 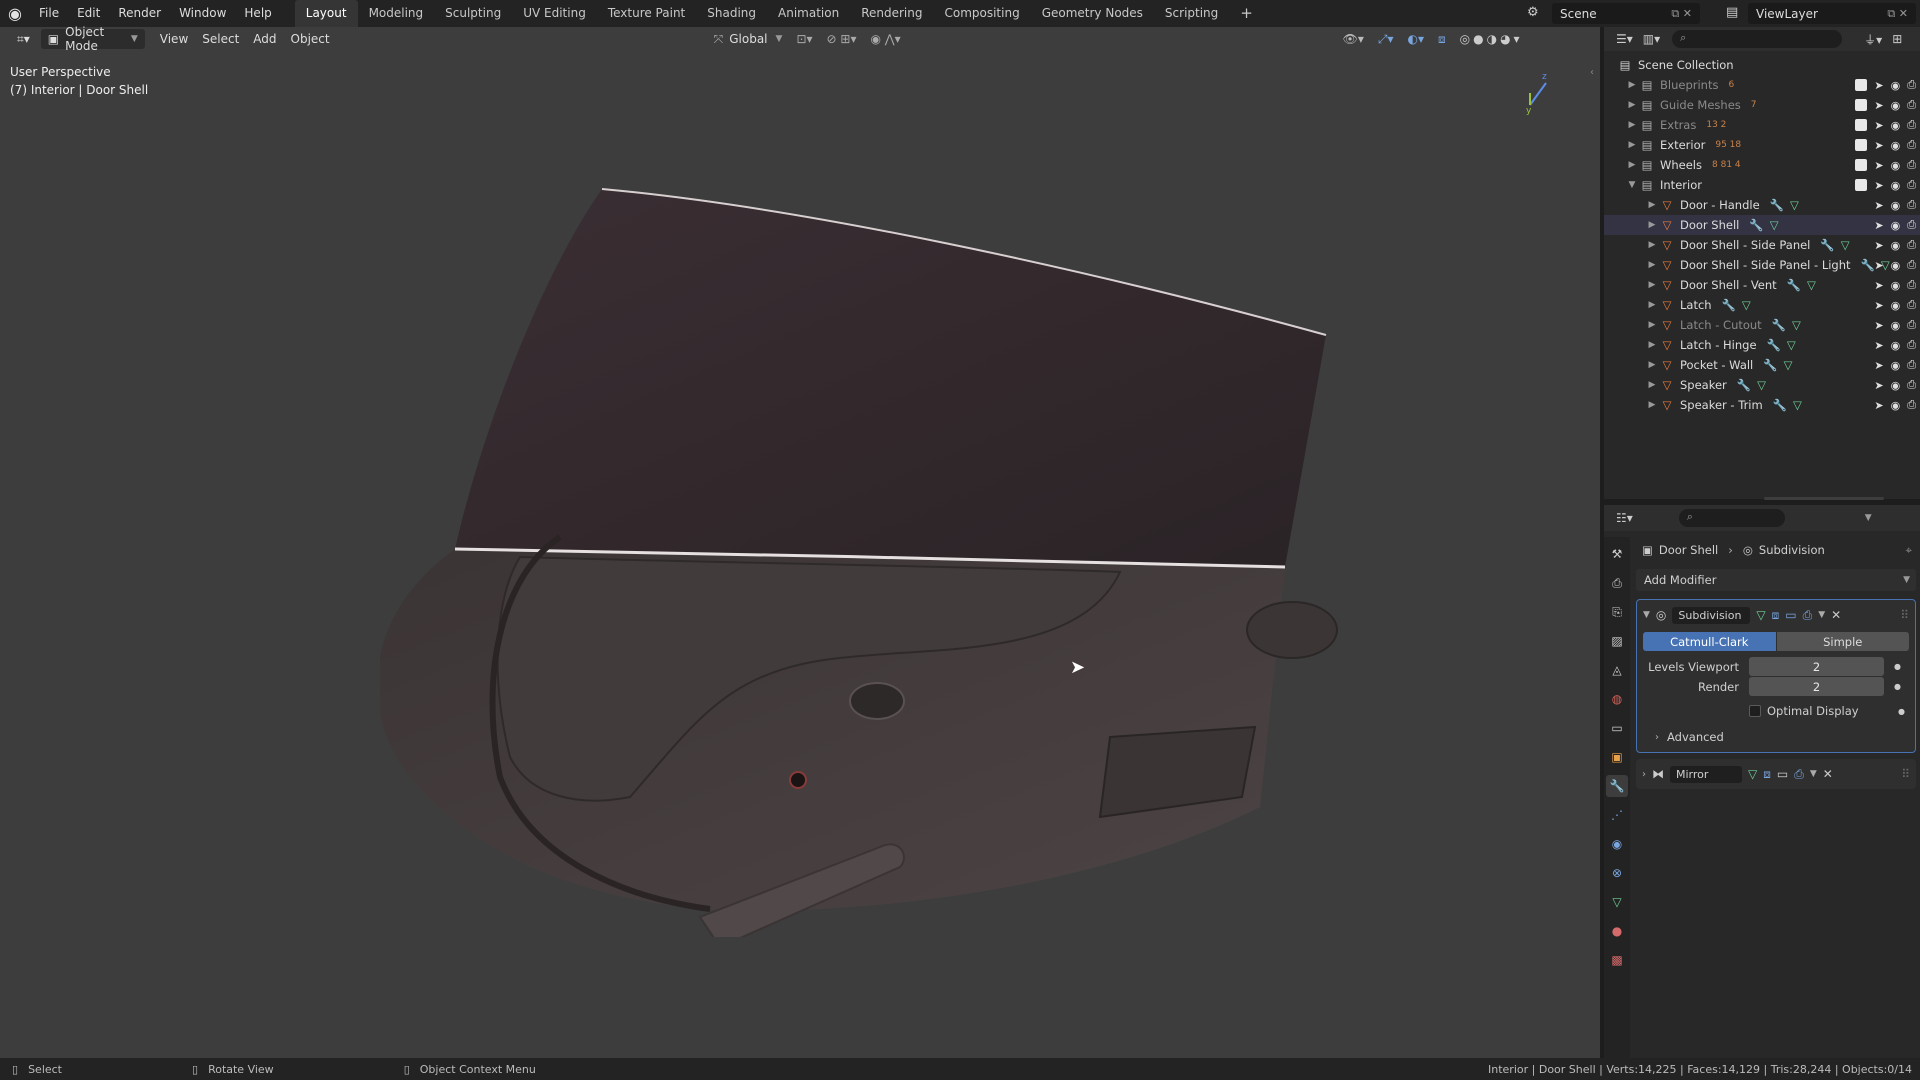 What do you see at coordinates (1873, 39) in the screenshot?
I see `filter-icon: ⏚▾` at bounding box center [1873, 39].